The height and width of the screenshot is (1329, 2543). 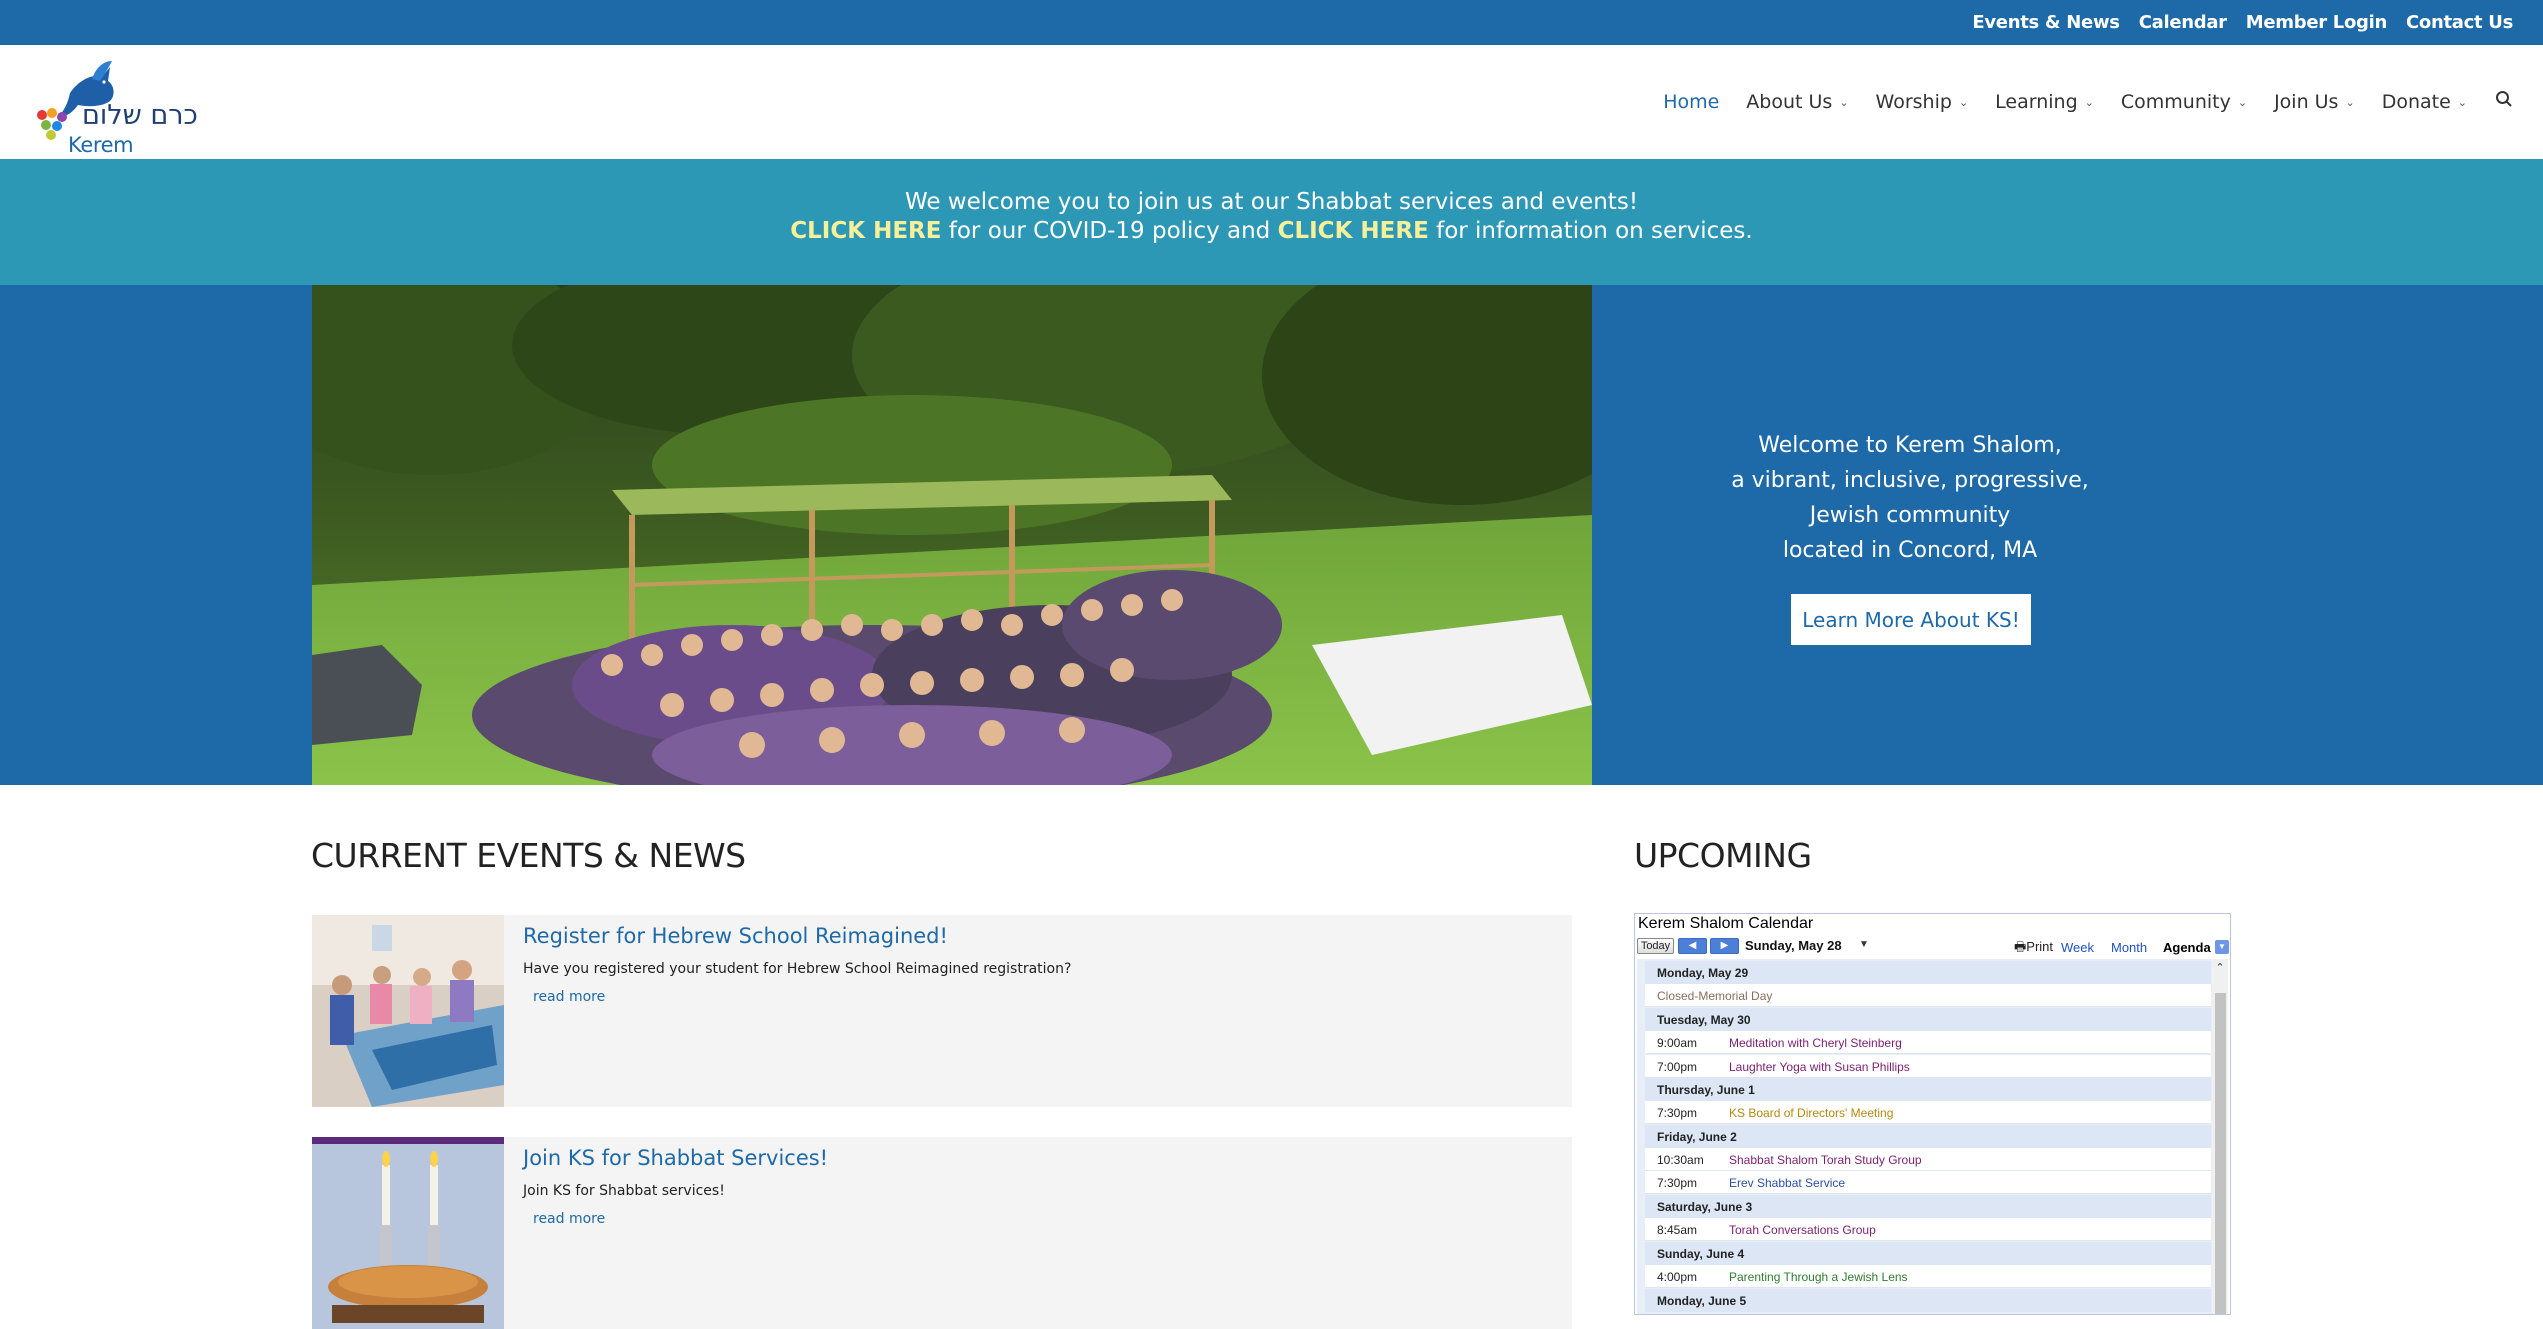 I want to click on event-name: Erev Shabbat Service, so click(x=1787, y=1183).